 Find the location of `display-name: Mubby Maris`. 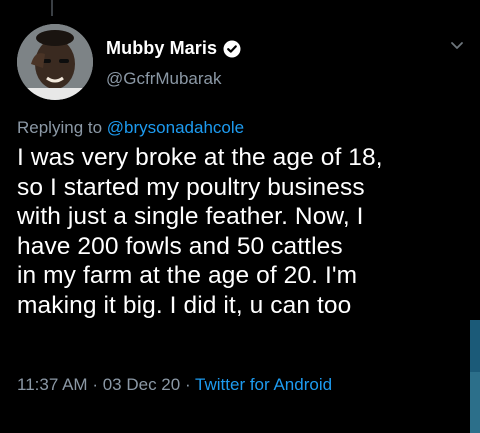

display-name: Mubby Maris is located at coordinates (161, 48).